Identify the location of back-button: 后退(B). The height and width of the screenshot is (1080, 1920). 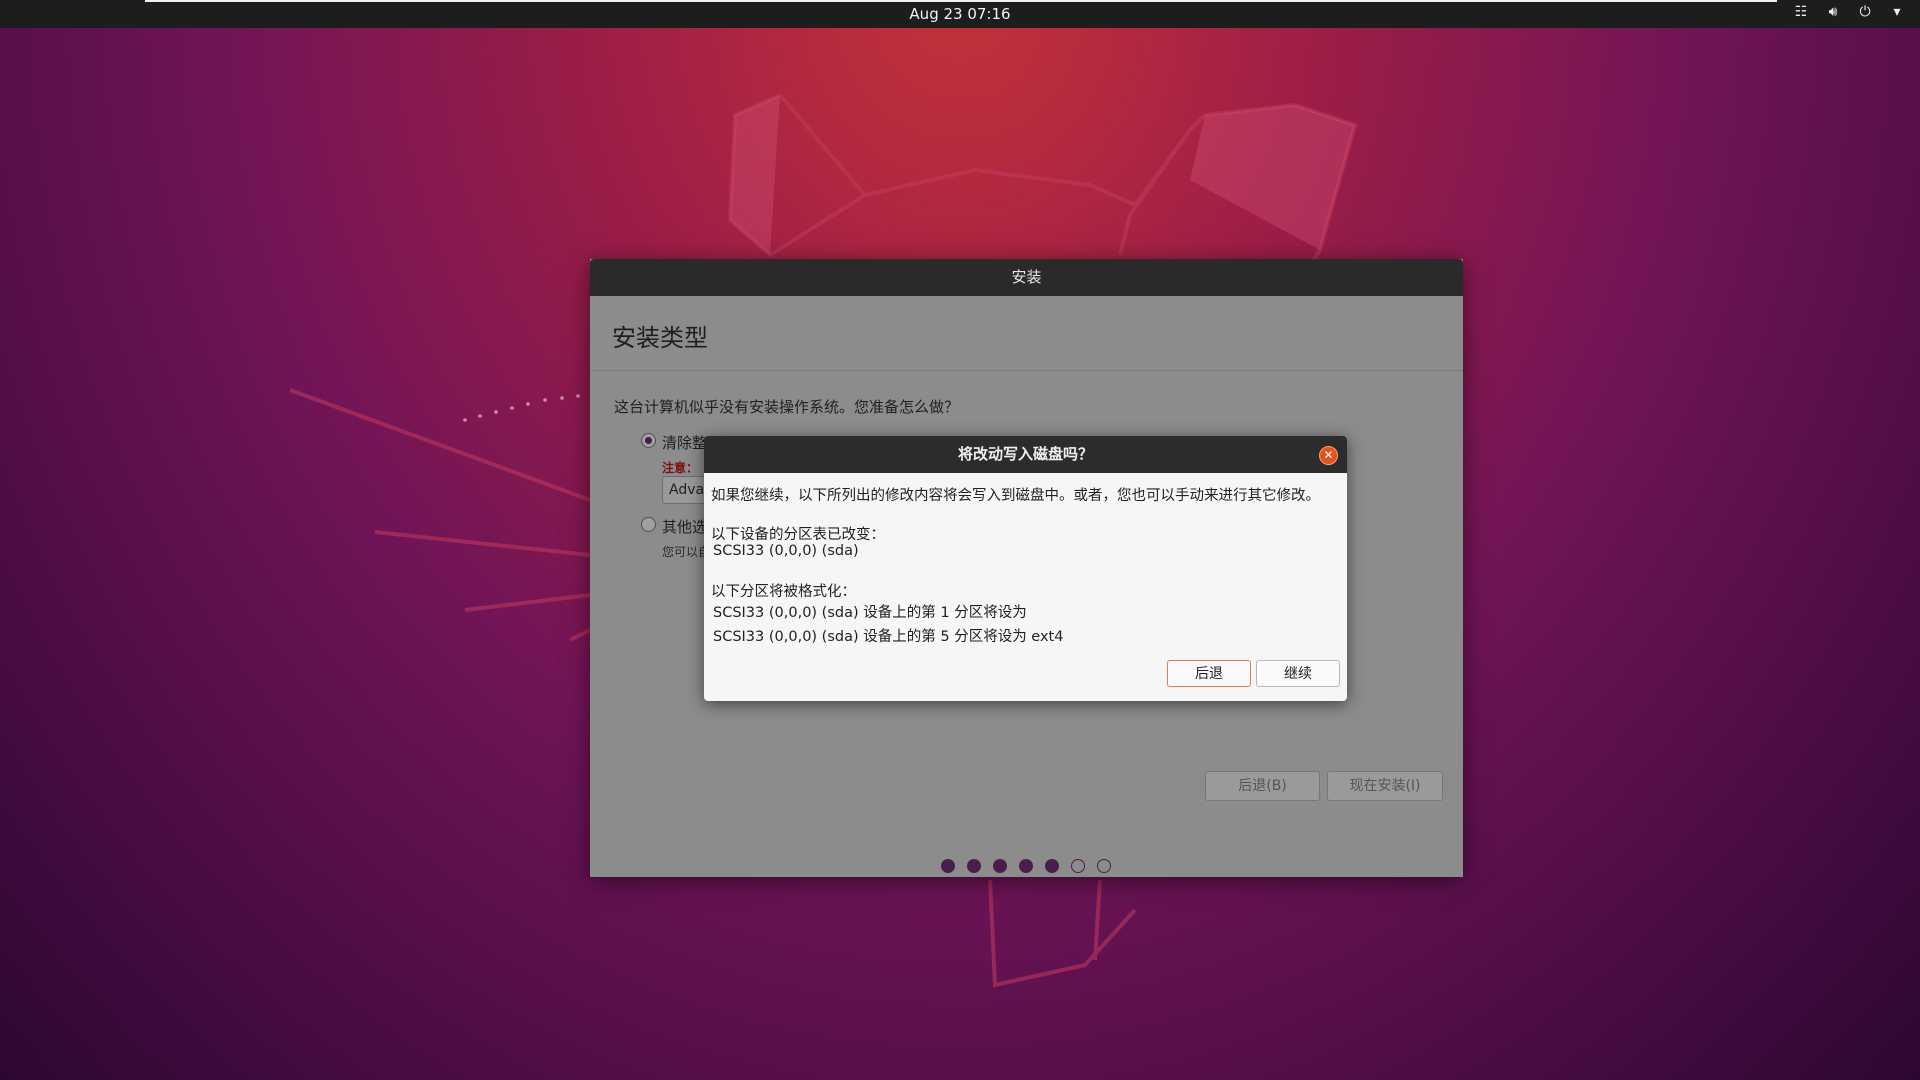
(1262, 786).